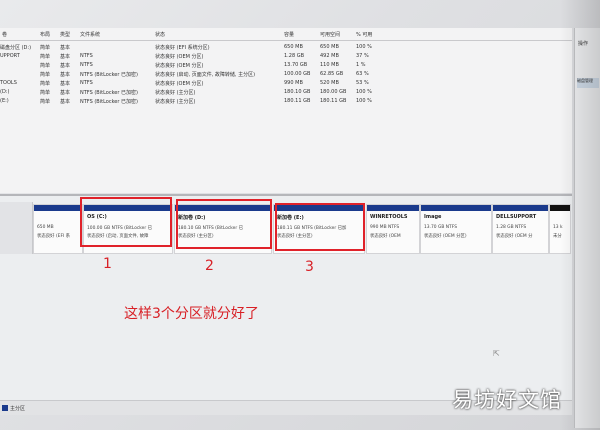  Describe the element at coordinates (191, 314) in the screenshot. I see `annotation-caption: 这样3个分区就分好了` at that location.